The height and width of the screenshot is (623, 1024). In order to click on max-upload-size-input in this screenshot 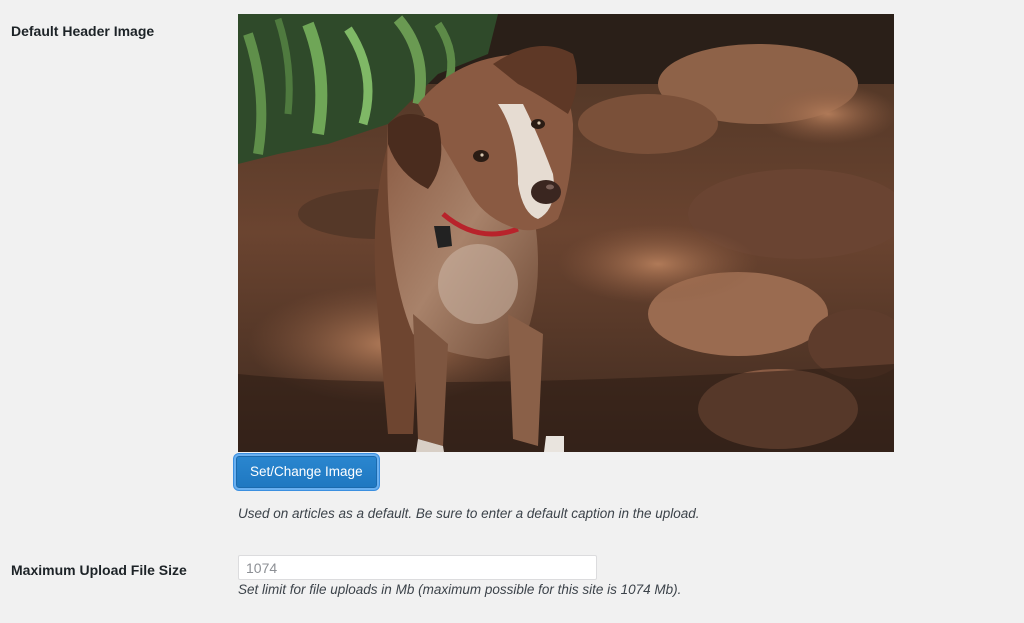, I will do `click(417, 567)`.